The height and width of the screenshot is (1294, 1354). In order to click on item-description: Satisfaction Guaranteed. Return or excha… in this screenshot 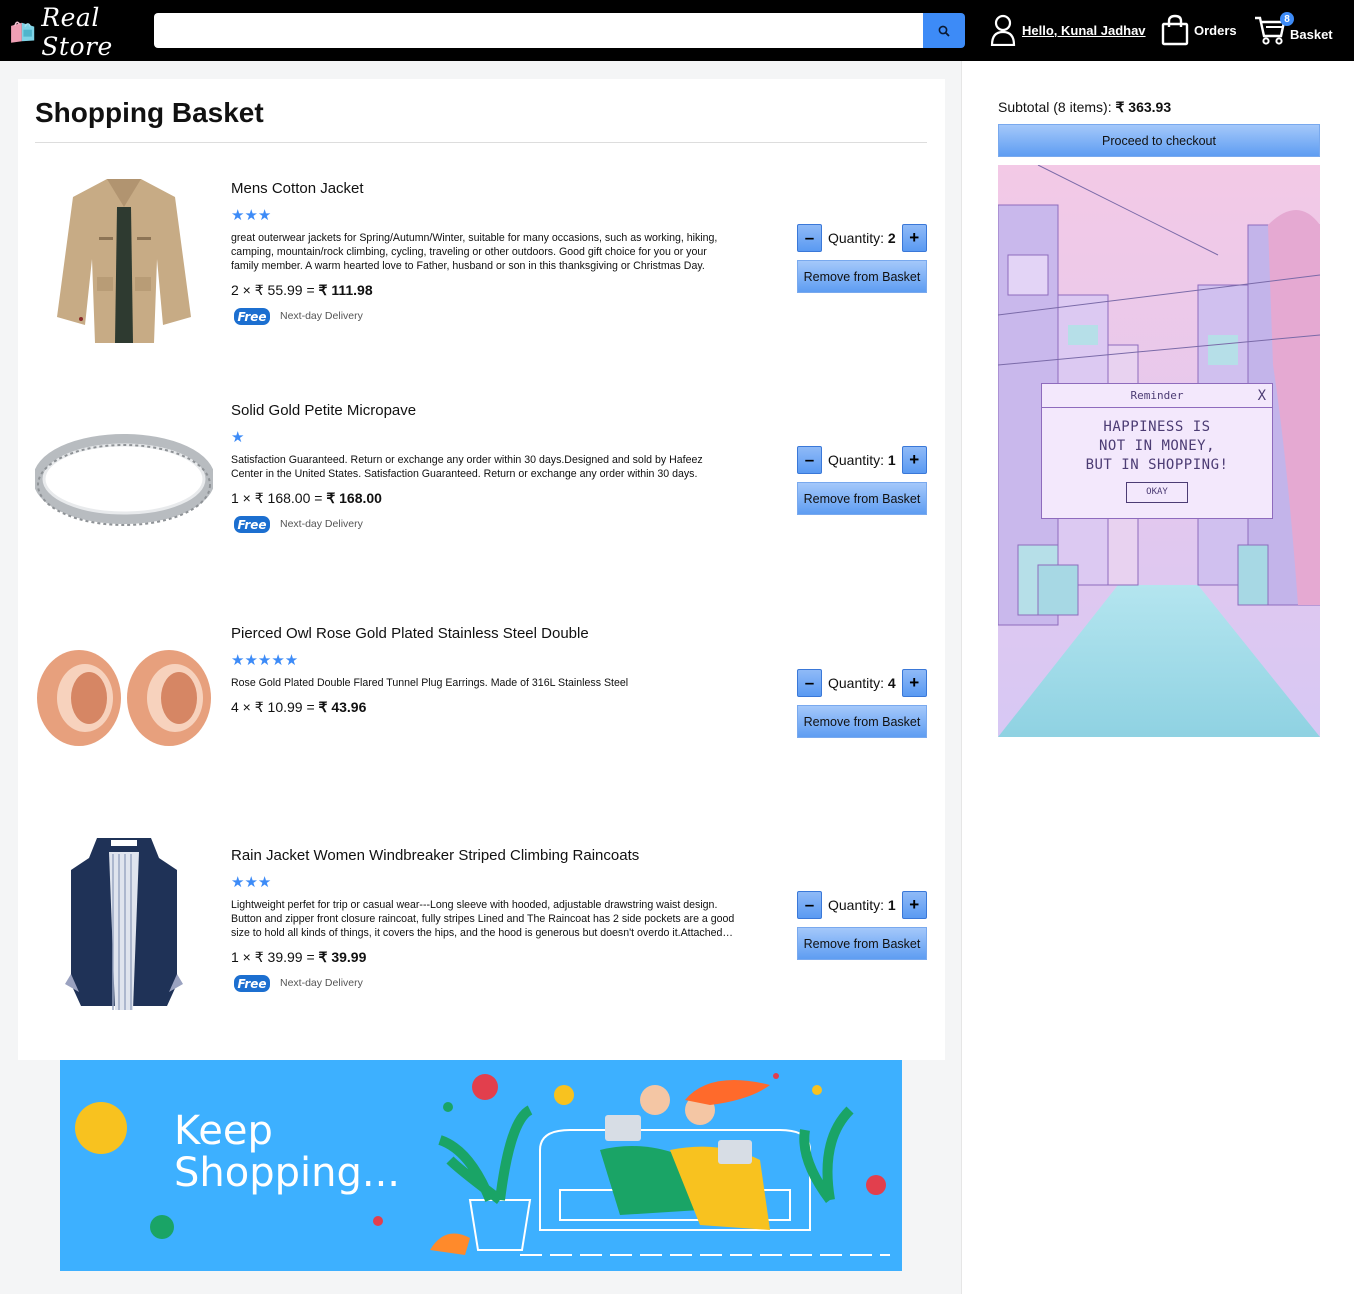, I will do `click(467, 467)`.